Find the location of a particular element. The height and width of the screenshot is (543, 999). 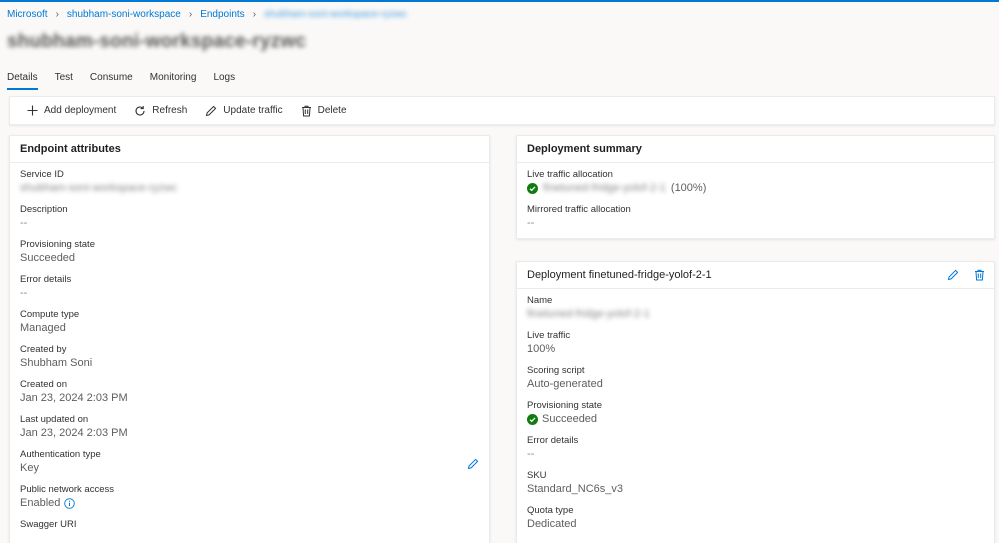

field-label: Description is located at coordinates (44, 209).